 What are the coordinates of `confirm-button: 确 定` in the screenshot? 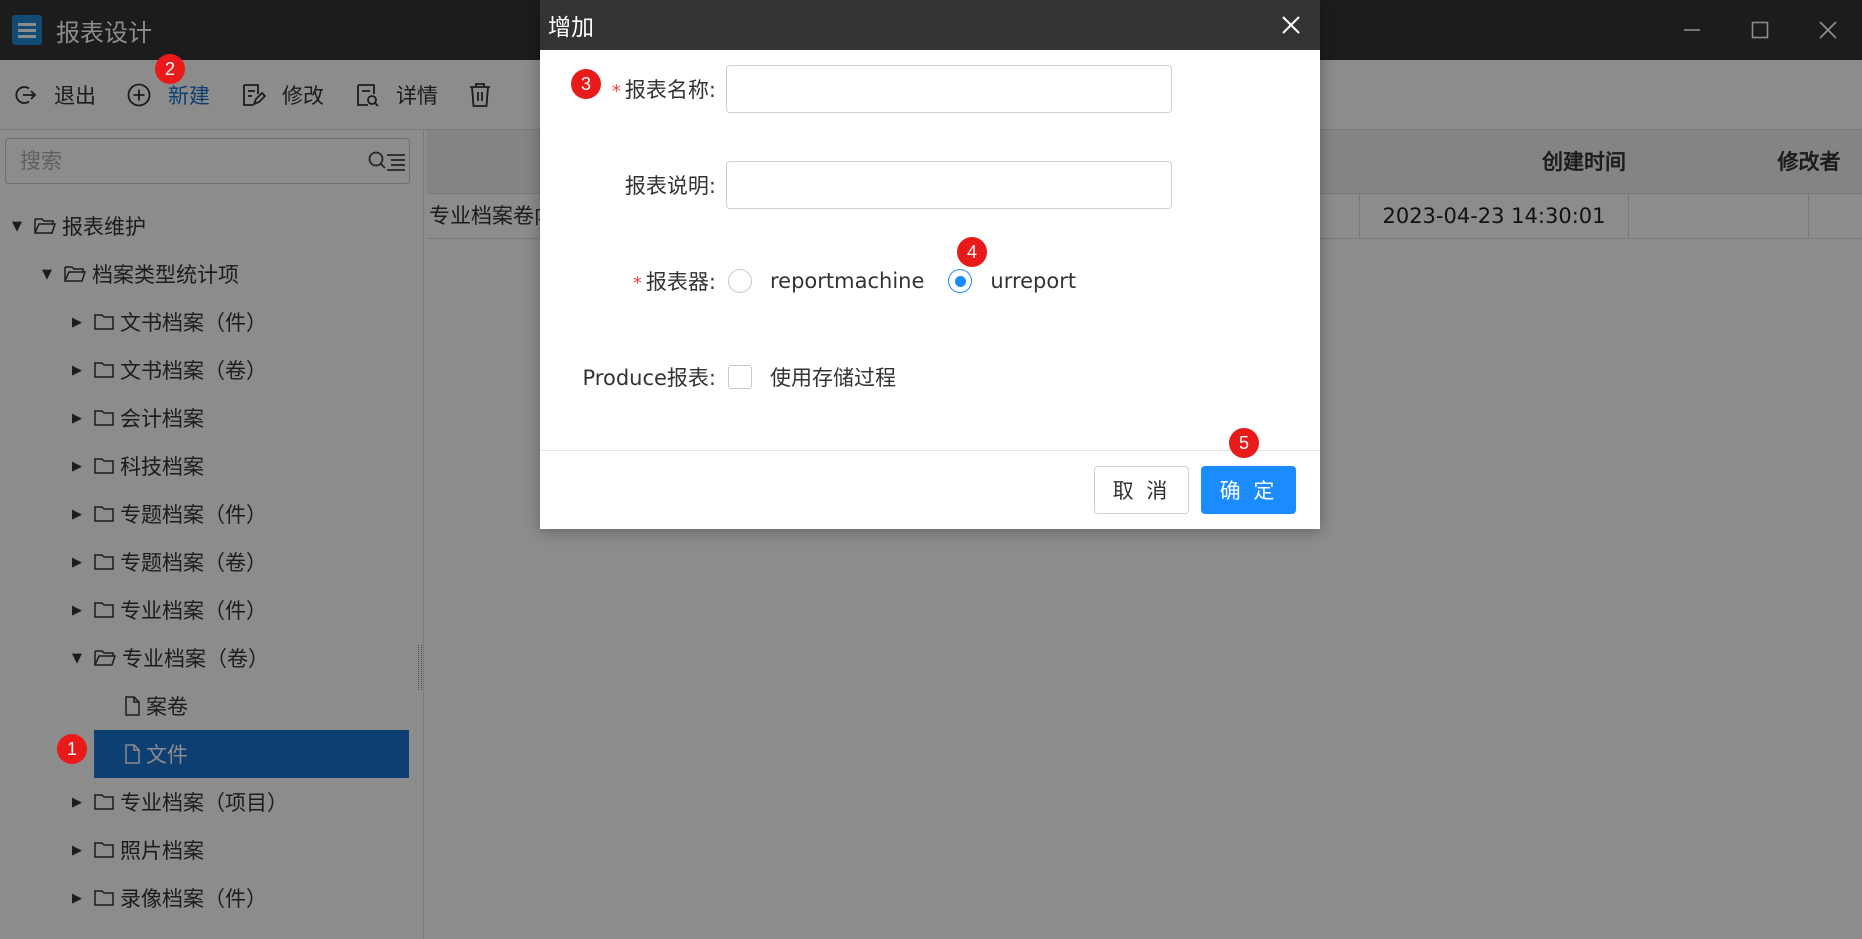 It's located at (1248, 490).